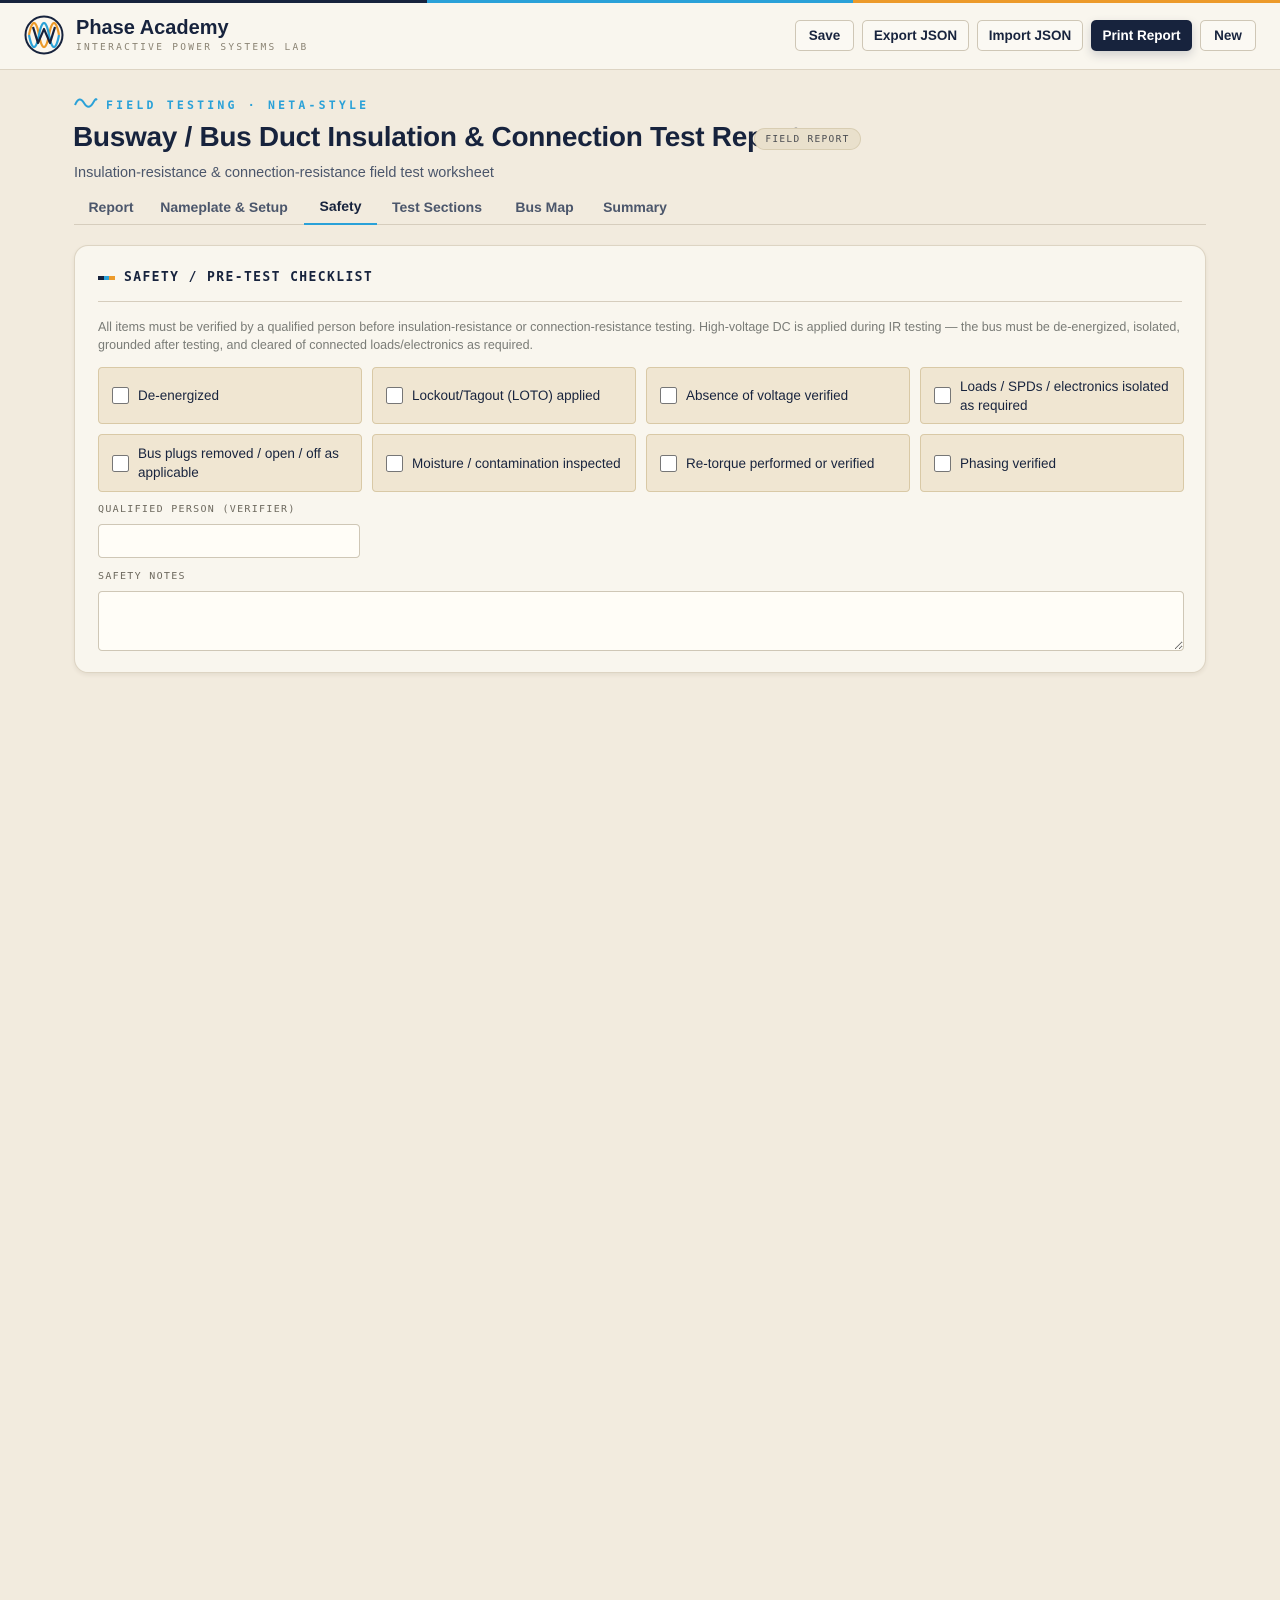  What do you see at coordinates (1228, 35) in the screenshot?
I see `new-button: New` at bounding box center [1228, 35].